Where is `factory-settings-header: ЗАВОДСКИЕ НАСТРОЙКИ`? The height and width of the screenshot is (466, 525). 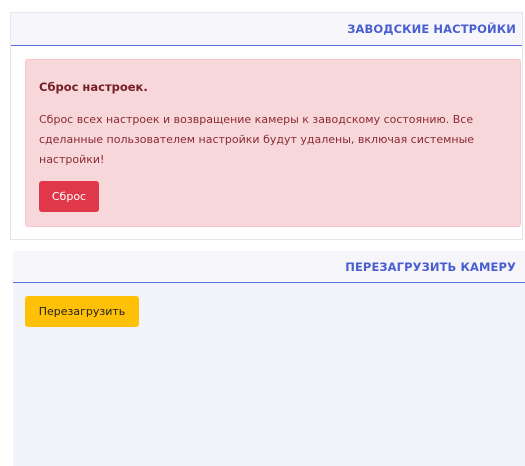
factory-settings-header: ЗАВОДСКИЕ НАСТРОЙКИ is located at coordinates (266, 29).